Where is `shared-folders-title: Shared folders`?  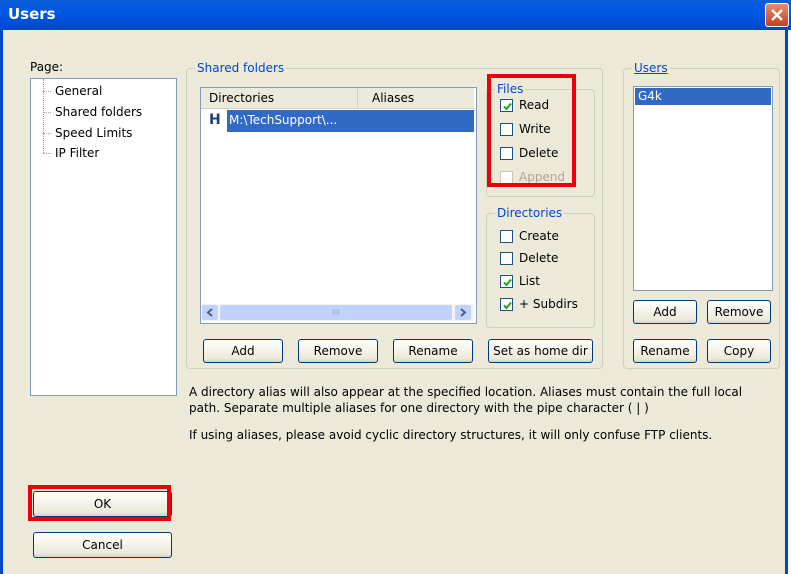 shared-folders-title: Shared folders is located at coordinates (241, 68).